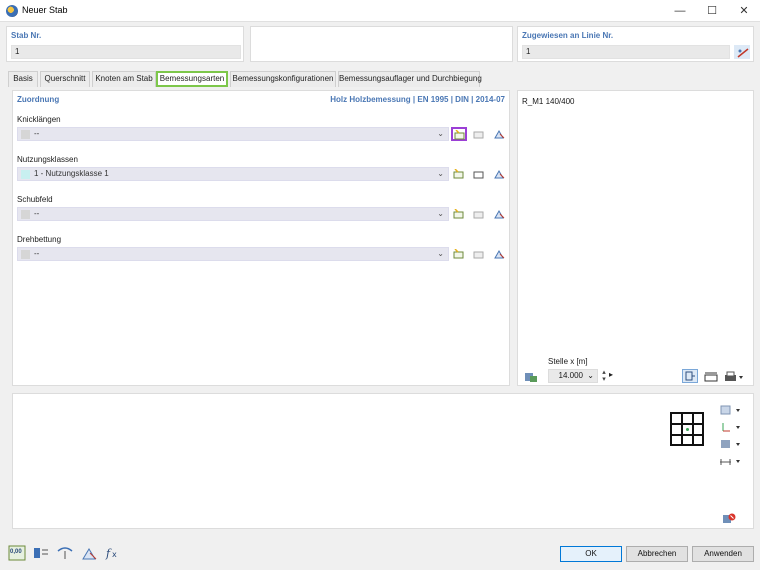 This screenshot has height=570, width=760. I want to click on dimension-button, so click(710, 376).